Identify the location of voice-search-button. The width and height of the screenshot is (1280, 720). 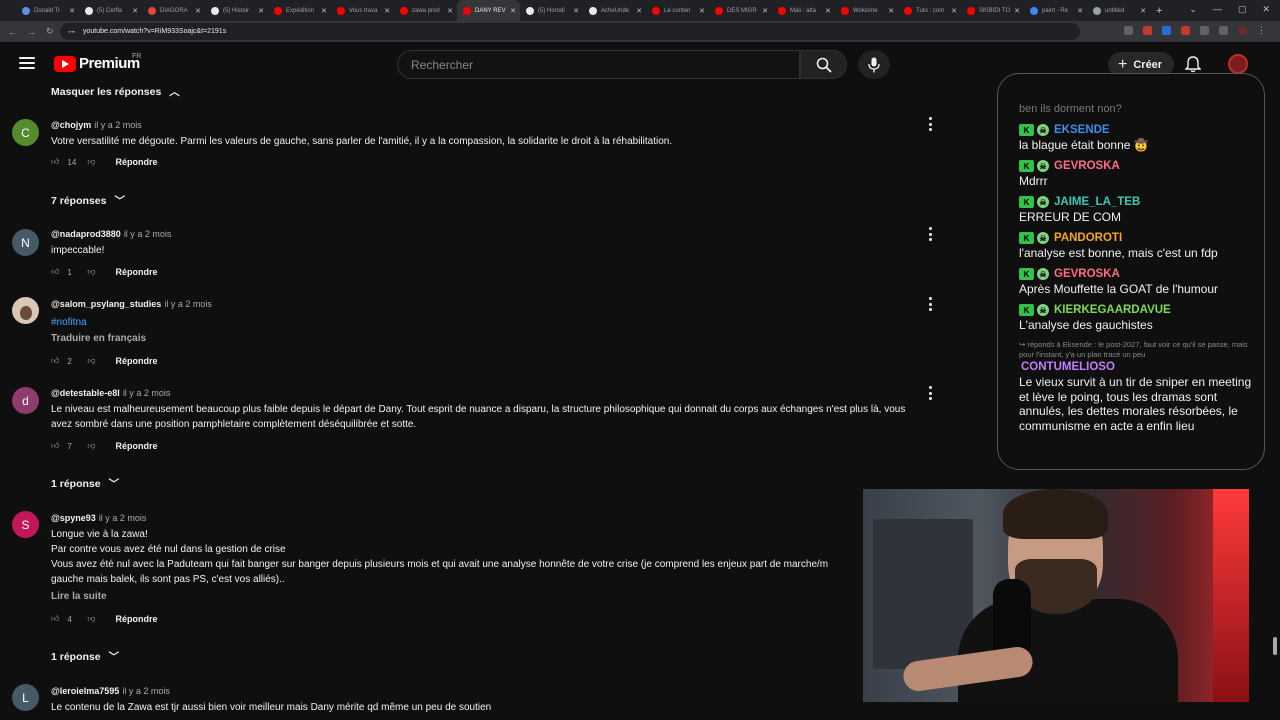
(874, 64).